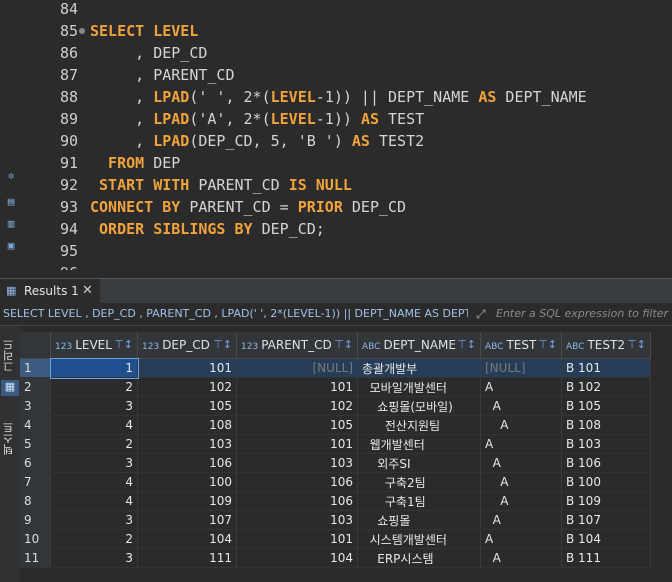 The width and height of the screenshot is (672, 582). What do you see at coordinates (606, 387) in the screenshot?
I see `cell-test2: B 102` at bounding box center [606, 387].